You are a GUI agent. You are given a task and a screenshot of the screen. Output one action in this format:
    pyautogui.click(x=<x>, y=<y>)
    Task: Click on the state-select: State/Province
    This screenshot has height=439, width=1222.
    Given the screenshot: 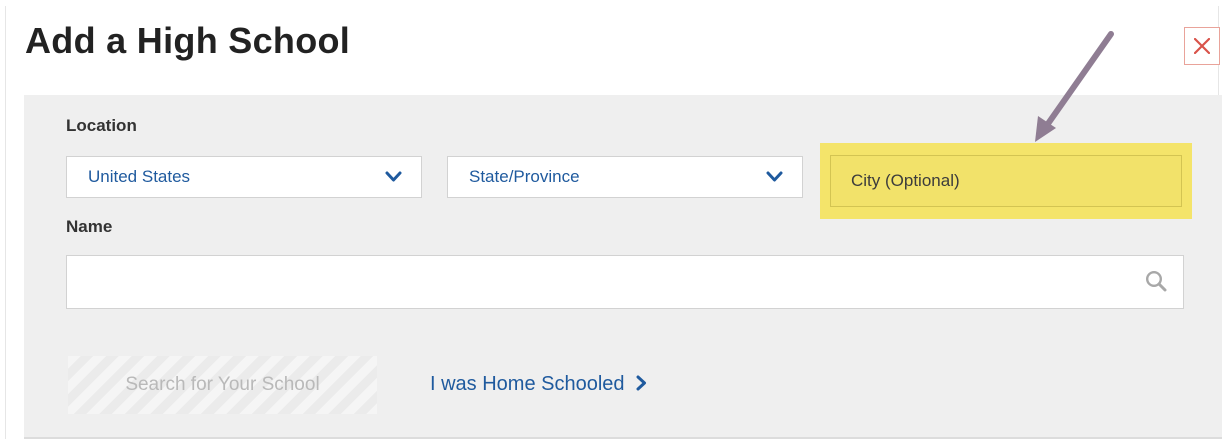 What is the action you would take?
    pyautogui.click(x=625, y=177)
    